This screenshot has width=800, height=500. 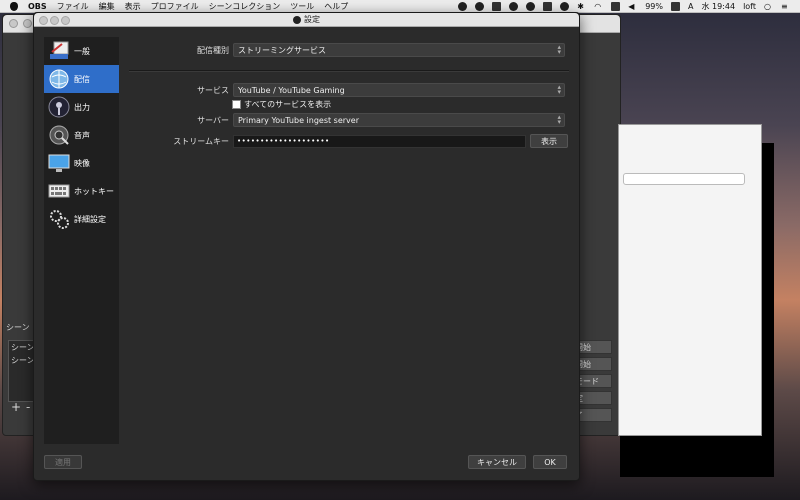 I want to click on sidebar-item-hotkeys: ホットキー, so click(x=81, y=191).